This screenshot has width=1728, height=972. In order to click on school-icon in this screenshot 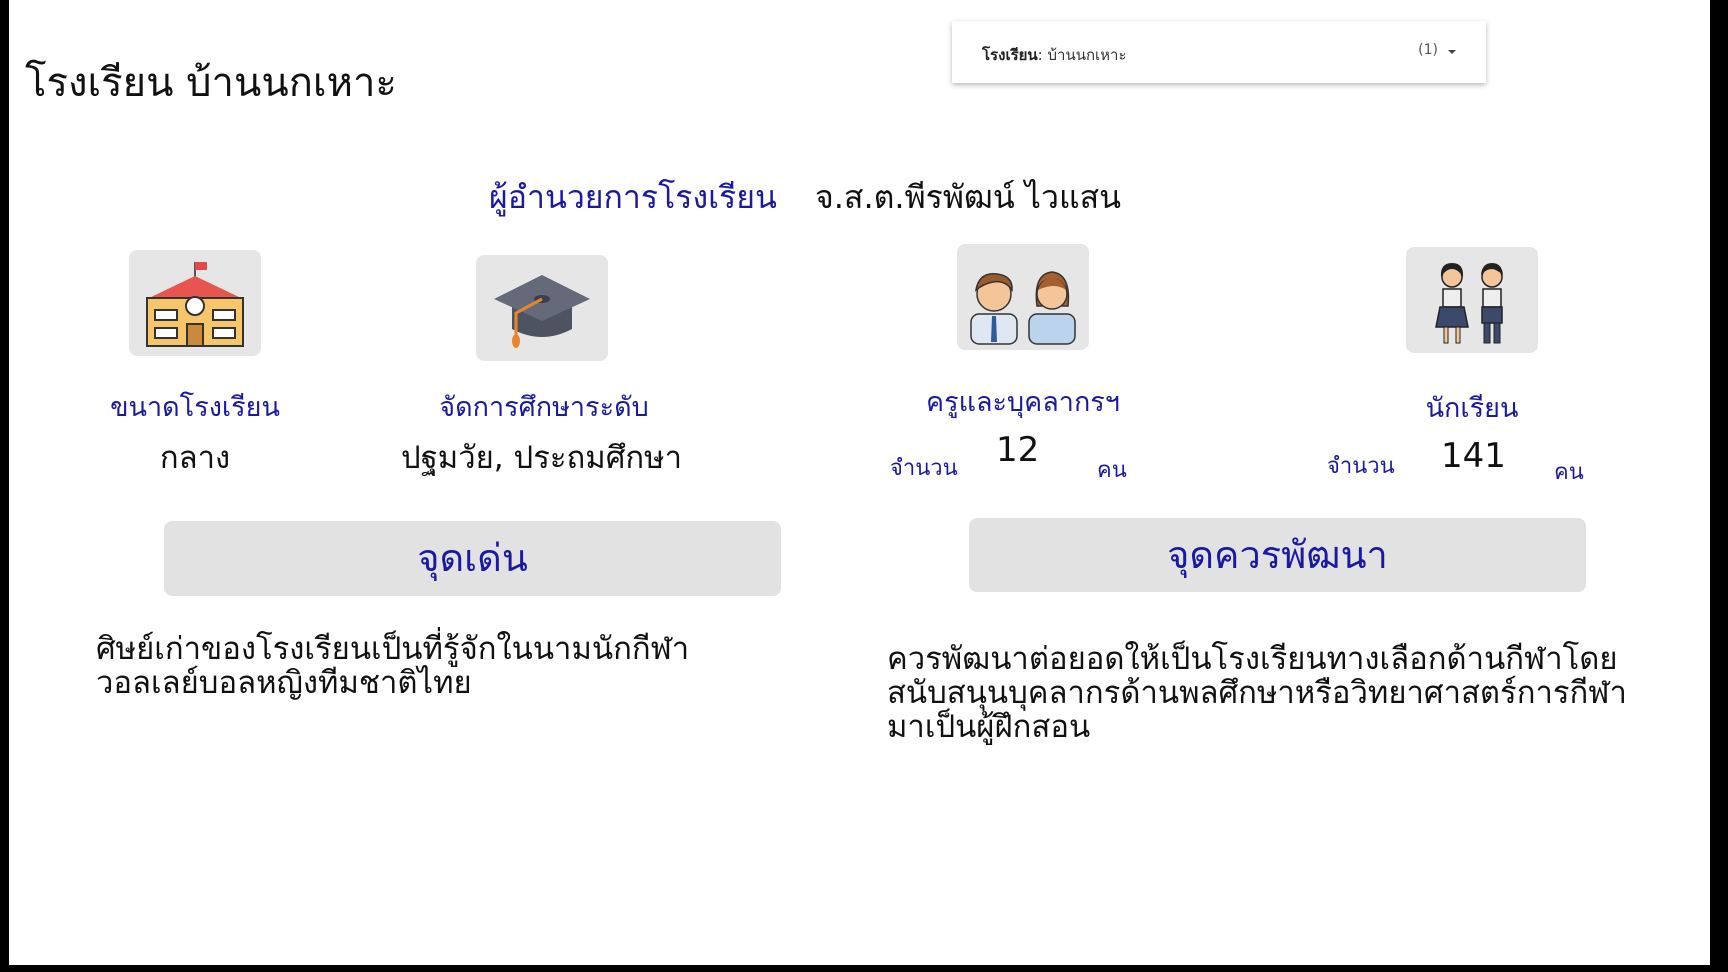, I will do `click(195, 303)`.